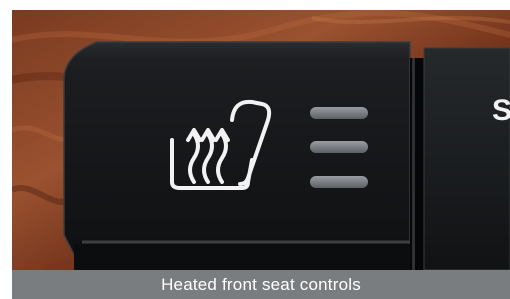 Image resolution: width=510 pixels, height=299 pixels. Describe the element at coordinates (242, 257) in the screenshot. I see `panel-base` at that location.